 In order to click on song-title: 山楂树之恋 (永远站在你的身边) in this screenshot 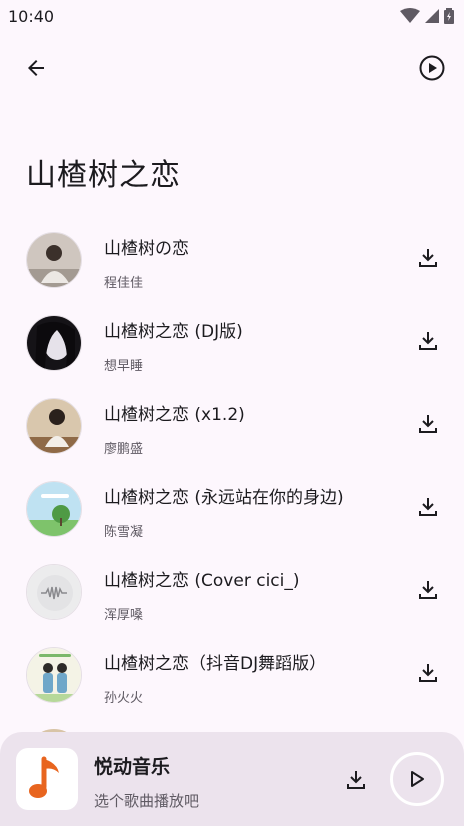, I will do `click(224, 498)`.